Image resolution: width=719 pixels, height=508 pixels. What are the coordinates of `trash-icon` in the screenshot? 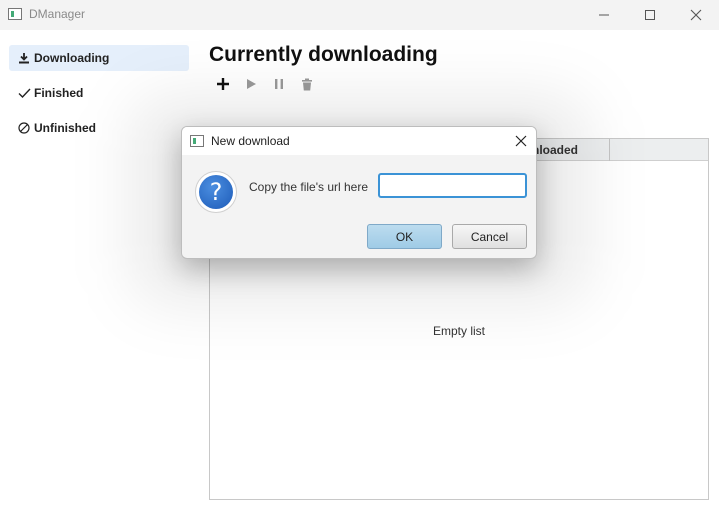 It's located at (307, 84).